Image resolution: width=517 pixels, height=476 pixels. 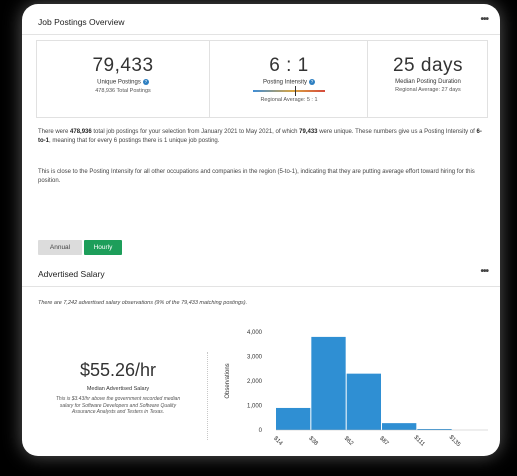 What do you see at coordinates (71, 274) in the screenshot?
I see `salary-title: Advertised Salary` at bounding box center [71, 274].